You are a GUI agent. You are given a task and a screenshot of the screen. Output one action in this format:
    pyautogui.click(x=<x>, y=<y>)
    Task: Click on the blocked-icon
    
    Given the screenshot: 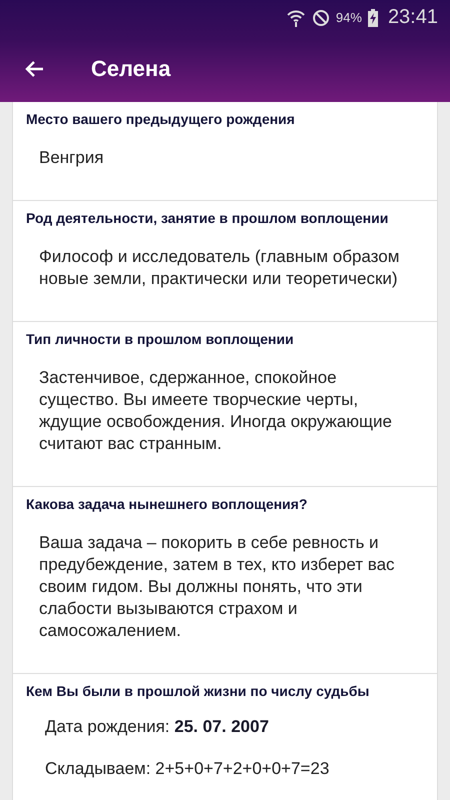 What is the action you would take?
    pyautogui.click(x=321, y=17)
    